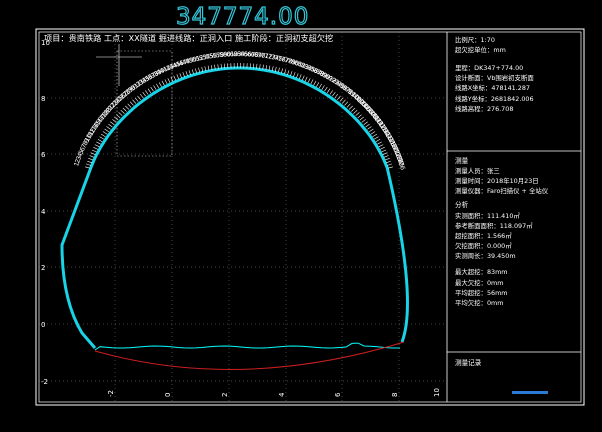 The width and height of the screenshot is (602, 432). What do you see at coordinates (479, 302) in the screenshot?
I see `avg-under: 平均欠挖：0mm` at bounding box center [479, 302].